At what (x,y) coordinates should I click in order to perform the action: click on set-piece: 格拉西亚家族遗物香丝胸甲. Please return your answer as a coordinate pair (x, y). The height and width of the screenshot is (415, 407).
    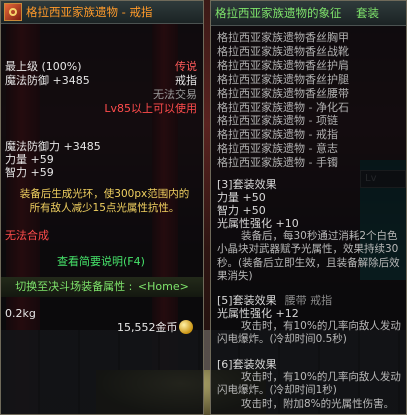
    Looking at the image, I should click on (283, 37).